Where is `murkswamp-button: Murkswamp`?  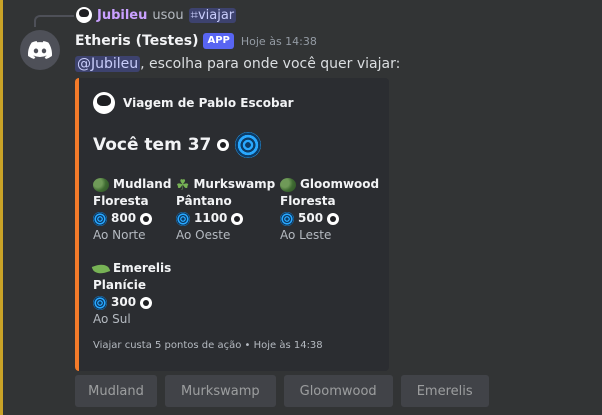
murkswamp-button: Murkswamp is located at coordinates (220, 391).